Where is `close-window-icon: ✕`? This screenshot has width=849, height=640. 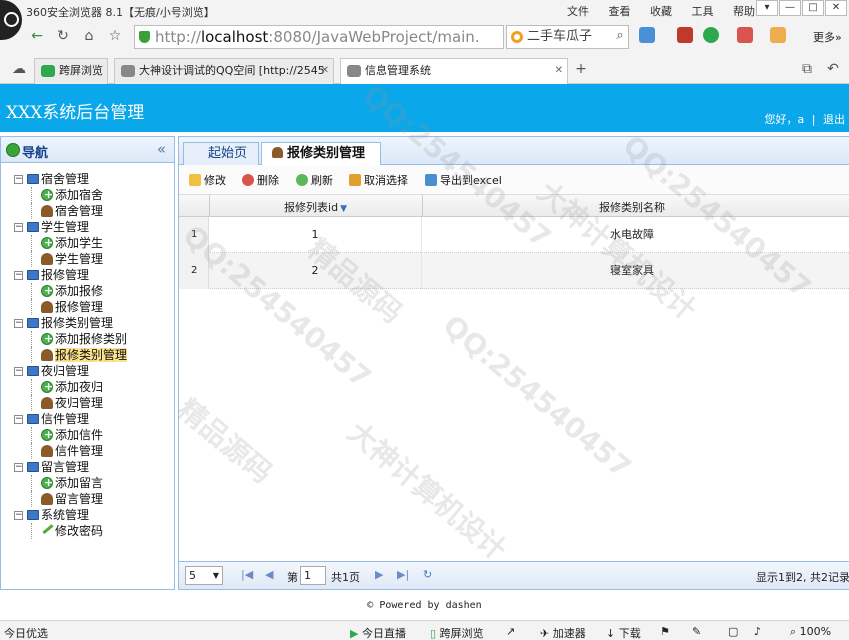
close-window-icon: ✕ is located at coordinates (836, 8).